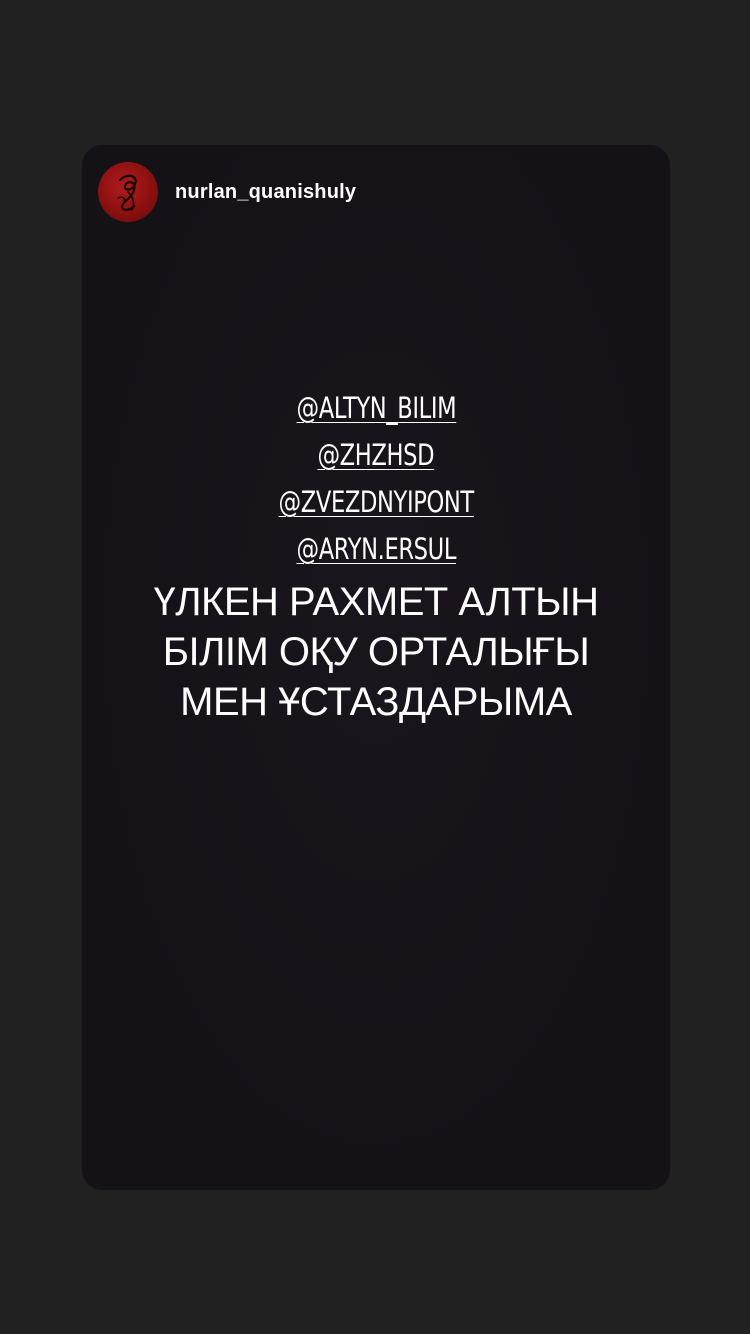 The width and height of the screenshot is (750, 1334). What do you see at coordinates (376, 455) in the screenshot?
I see `mention-link: @ZHZHSD` at bounding box center [376, 455].